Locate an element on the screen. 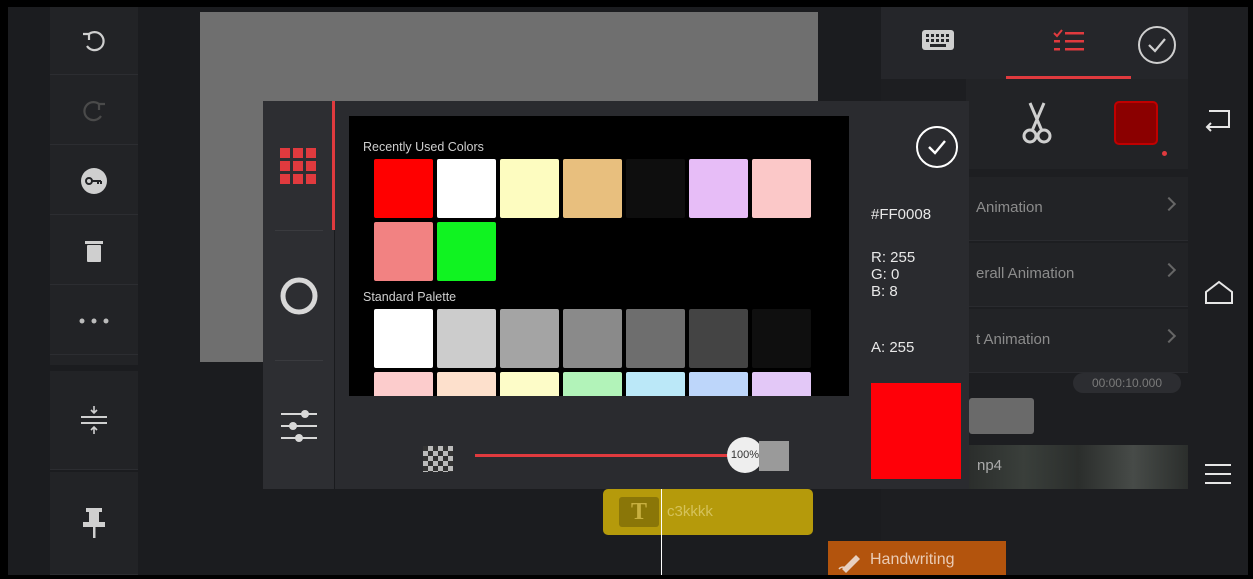  blue-value: B: 8 is located at coordinates (884, 291).